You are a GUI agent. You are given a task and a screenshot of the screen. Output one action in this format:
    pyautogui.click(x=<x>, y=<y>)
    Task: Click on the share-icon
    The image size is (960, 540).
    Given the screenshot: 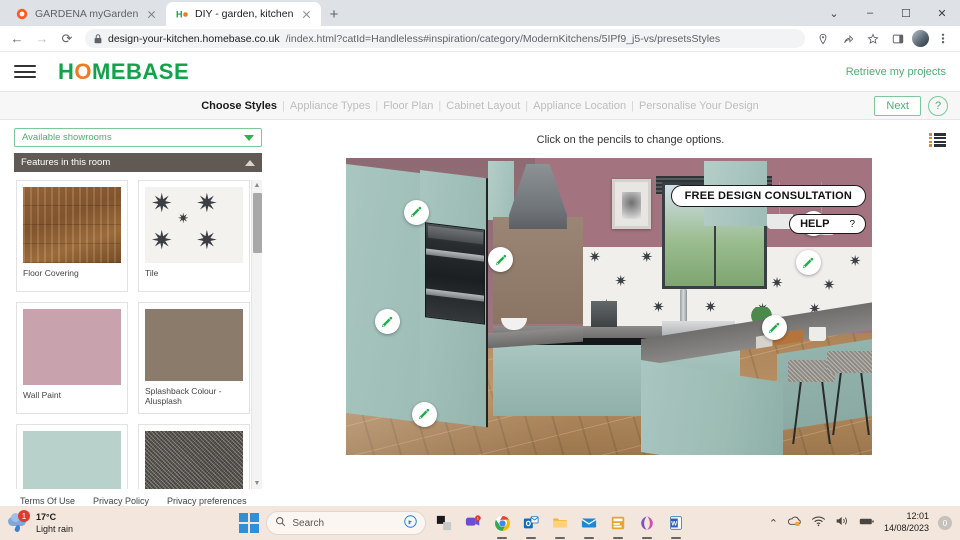 What is the action you would take?
    pyautogui.click(x=848, y=39)
    